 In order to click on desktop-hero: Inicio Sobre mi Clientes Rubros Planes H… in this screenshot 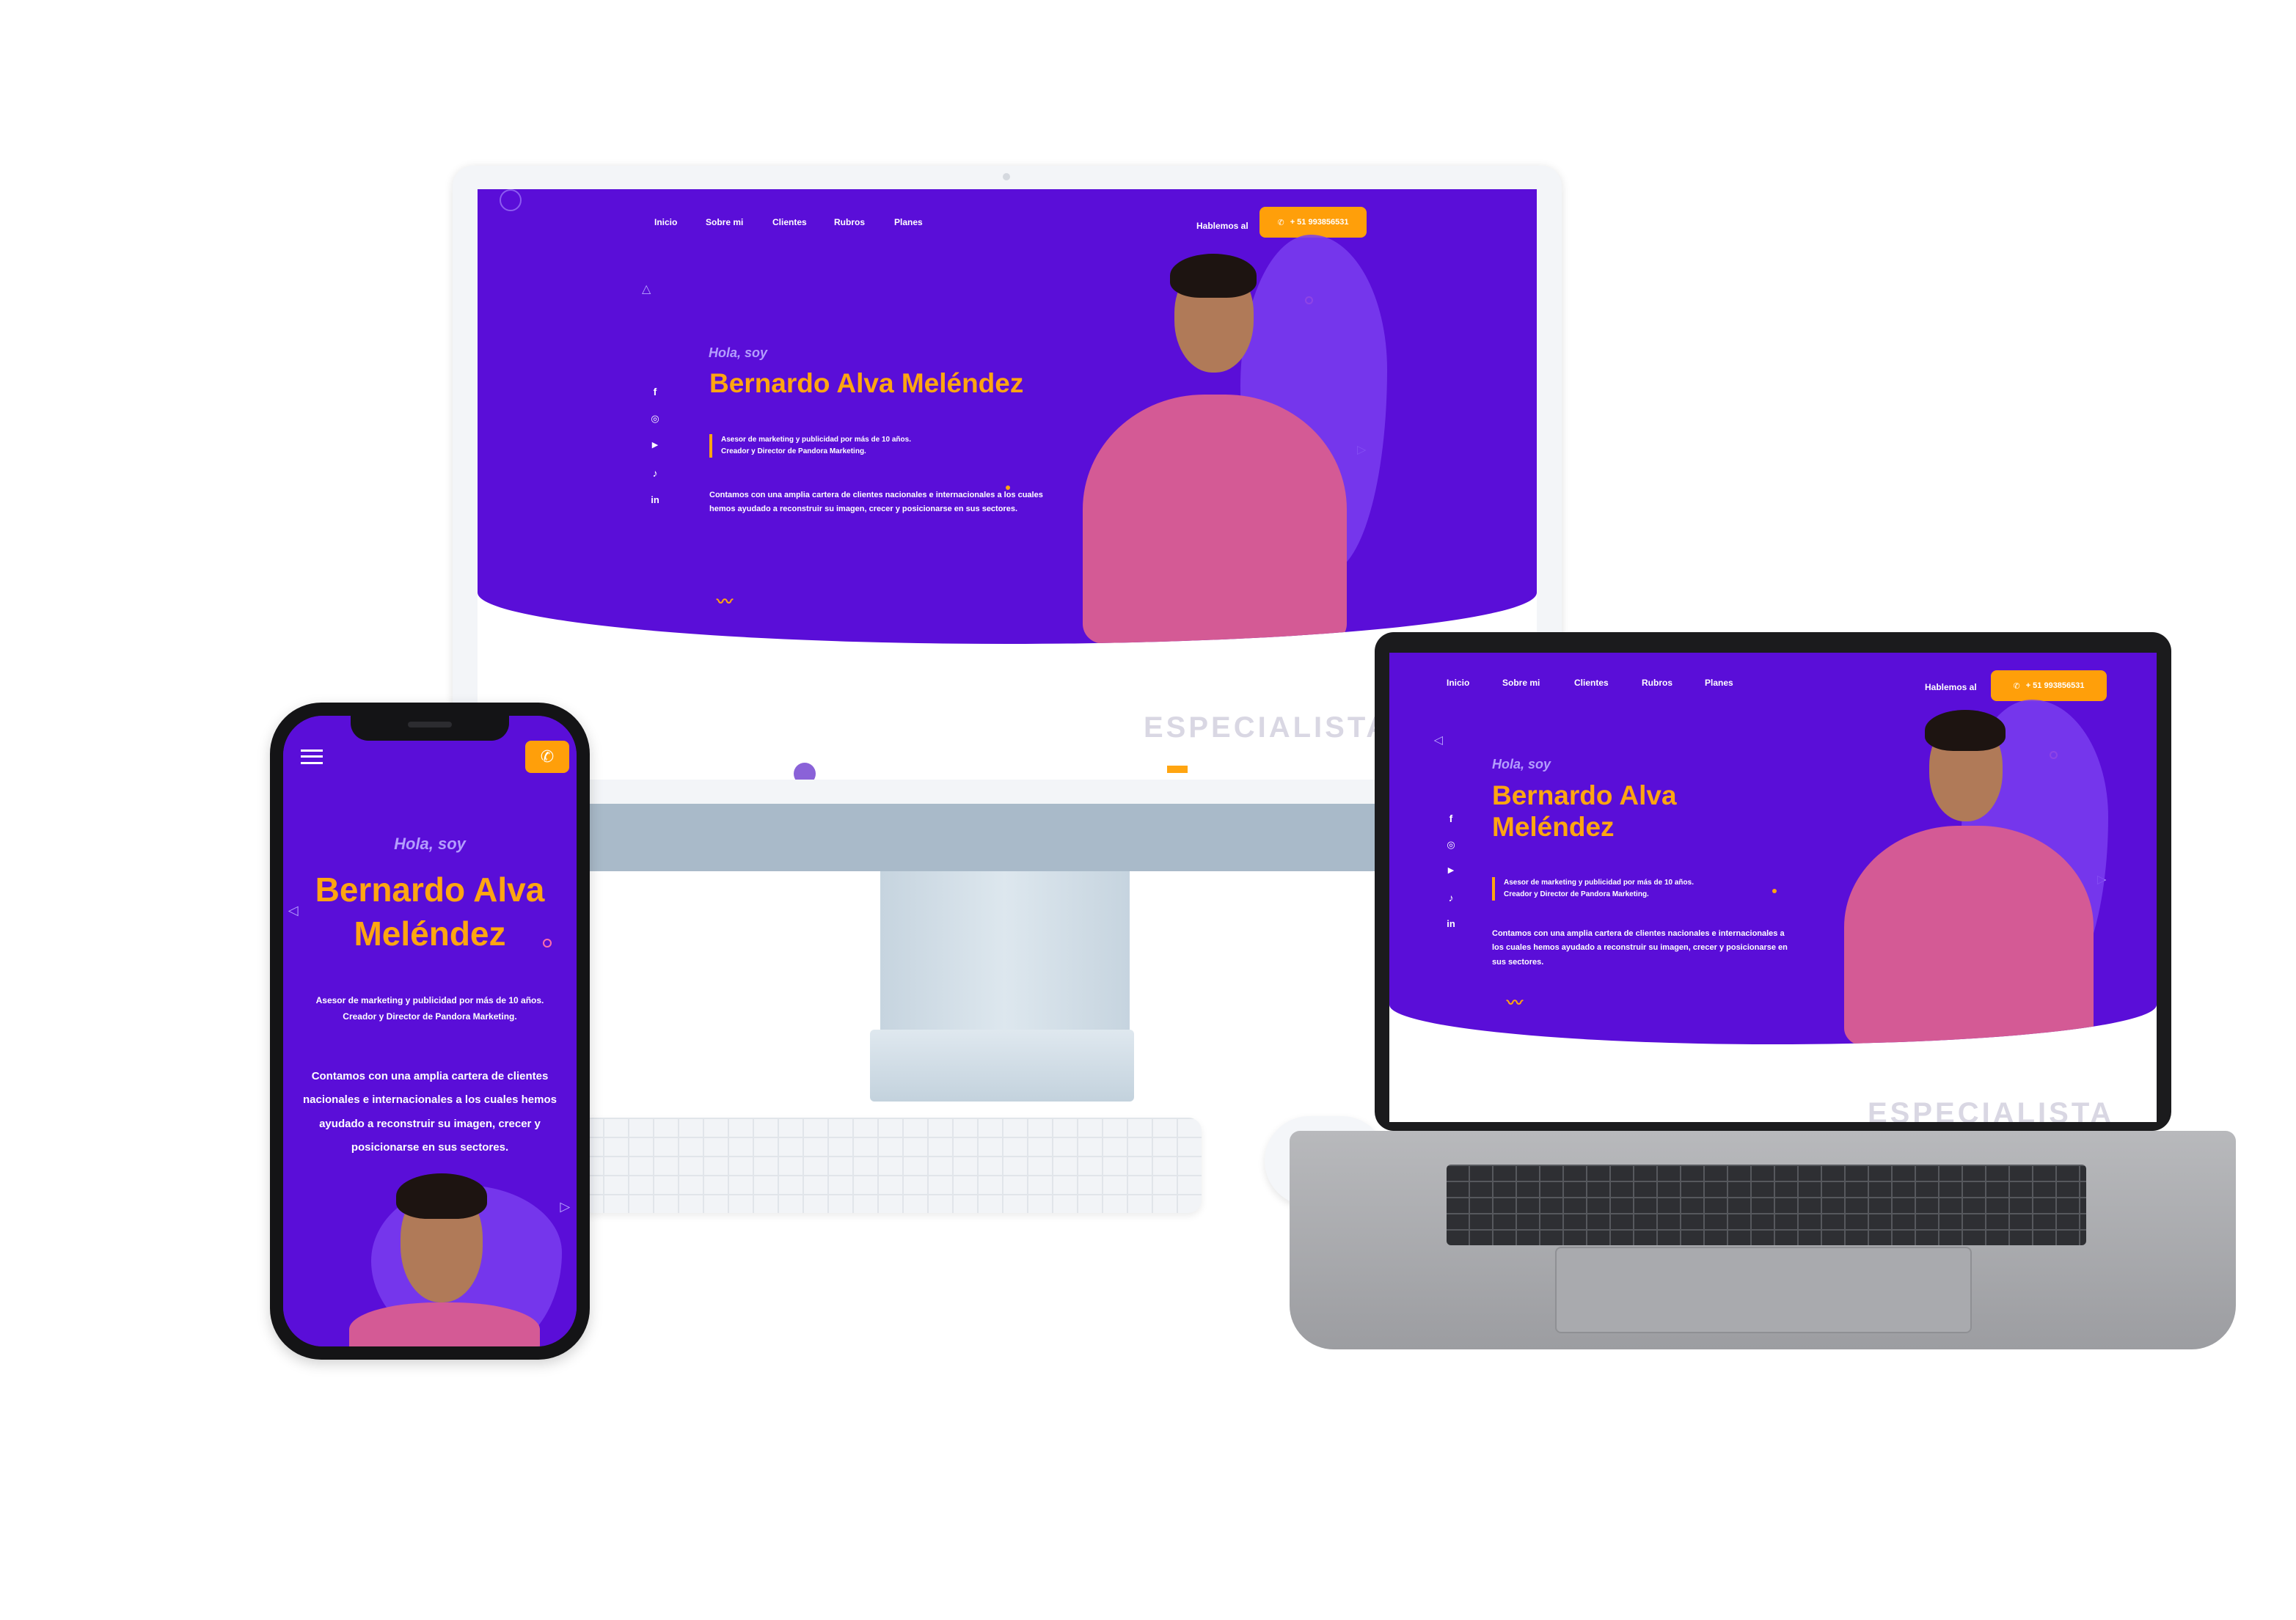, I will do `click(1008, 416)`.